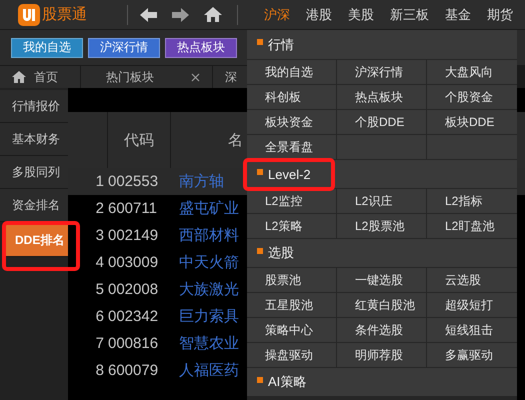 Image resolution: width=525 pixels, height=400 pixels. Describe the element at coordinates (99, 343) in the screenshot. I see `row-number: 7` at that location.